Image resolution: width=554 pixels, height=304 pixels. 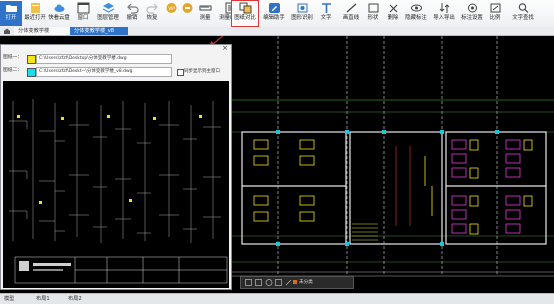 What do you see at coordinates (35, 13) in the screenshot?
I see `recent-files-button: 最近打开` at bounding box center [35, 13].